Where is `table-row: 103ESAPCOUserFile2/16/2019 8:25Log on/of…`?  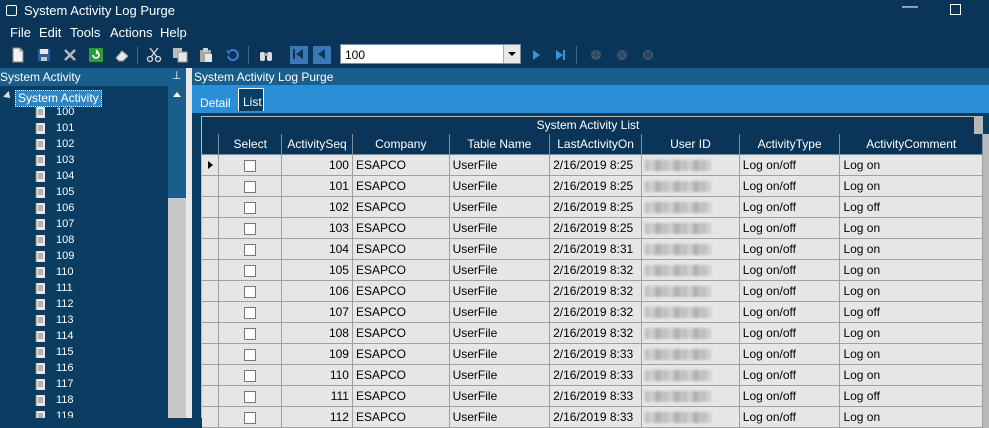
table-row: 103ESAPCOUserFile2/16/2019 8:25Log on/of… is located at coordinates (595, 228).